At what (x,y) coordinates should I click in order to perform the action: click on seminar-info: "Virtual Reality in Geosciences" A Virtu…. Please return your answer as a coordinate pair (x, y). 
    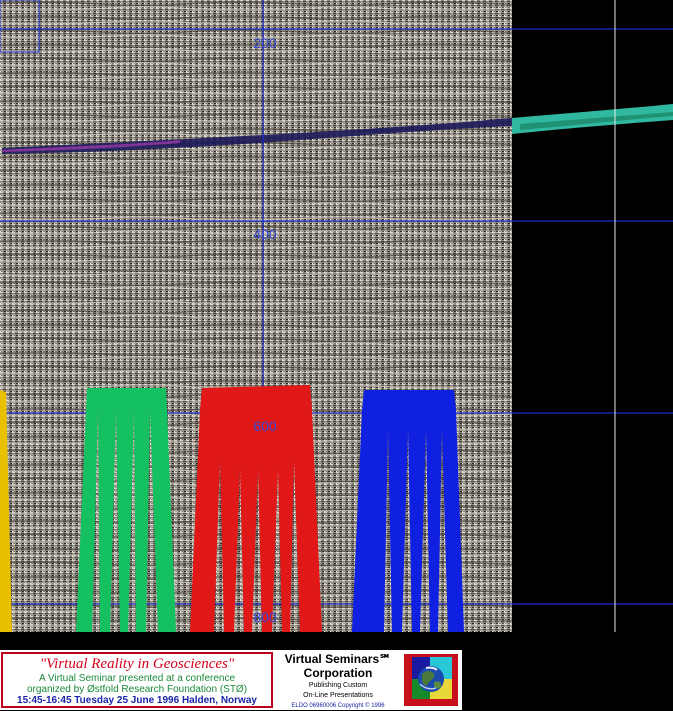
    Looking at the image, I should click on (137, 680).